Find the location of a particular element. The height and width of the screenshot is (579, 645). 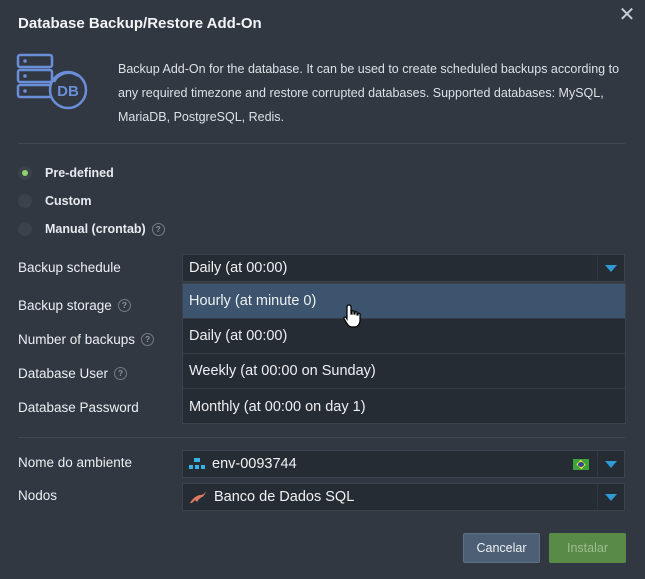

radio-manual-crontab: Manual (crontab) ? is located at coordinates (91, 229).